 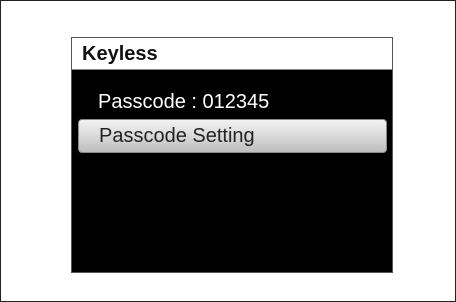 I want to click on passcode-display: Passcode : 012345, so click(x=232, y=103).